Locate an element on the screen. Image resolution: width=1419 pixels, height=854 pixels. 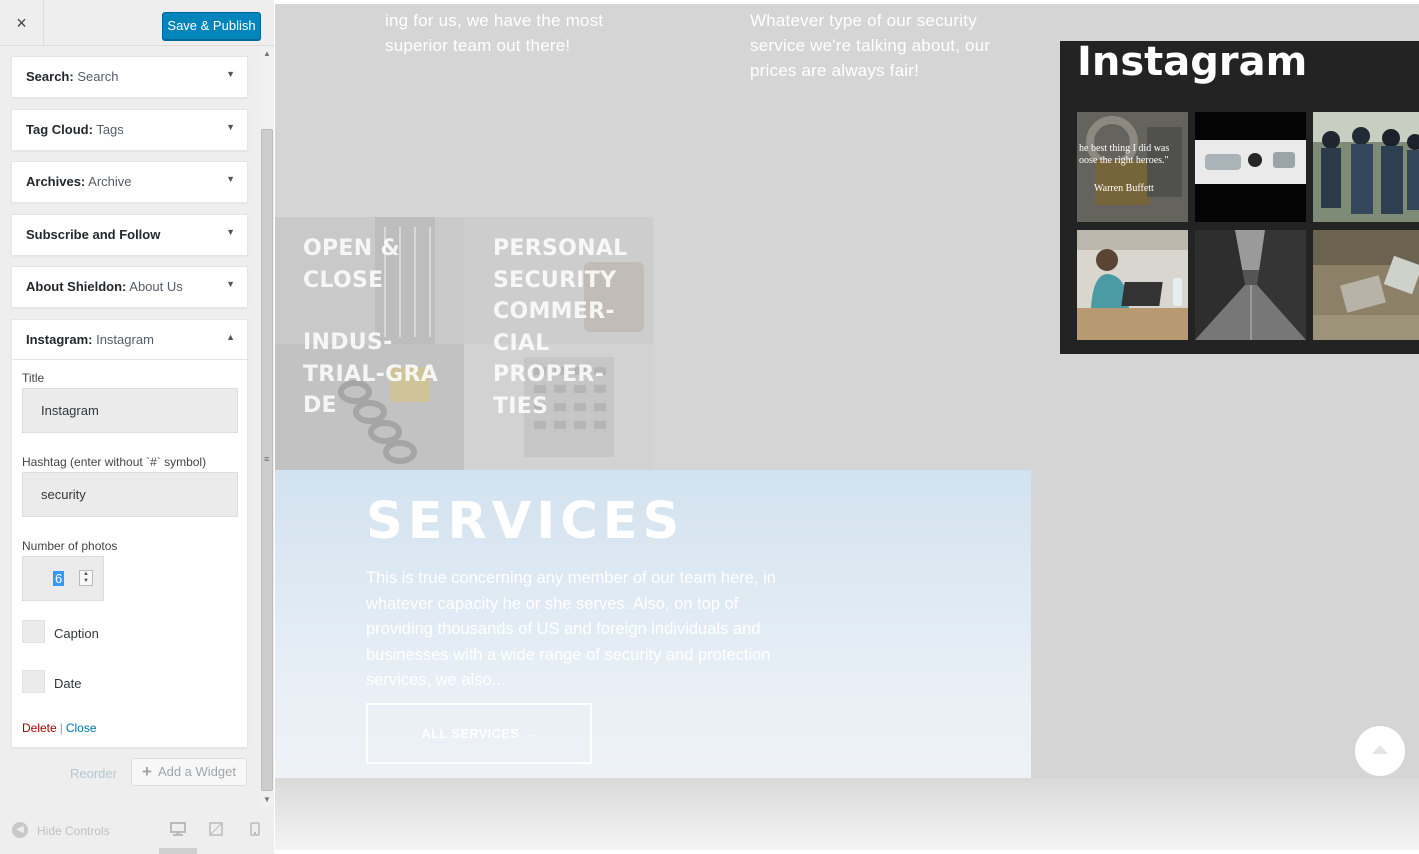
photo-quote-author: Warren Buffett is located at coordinates (1124, 188).